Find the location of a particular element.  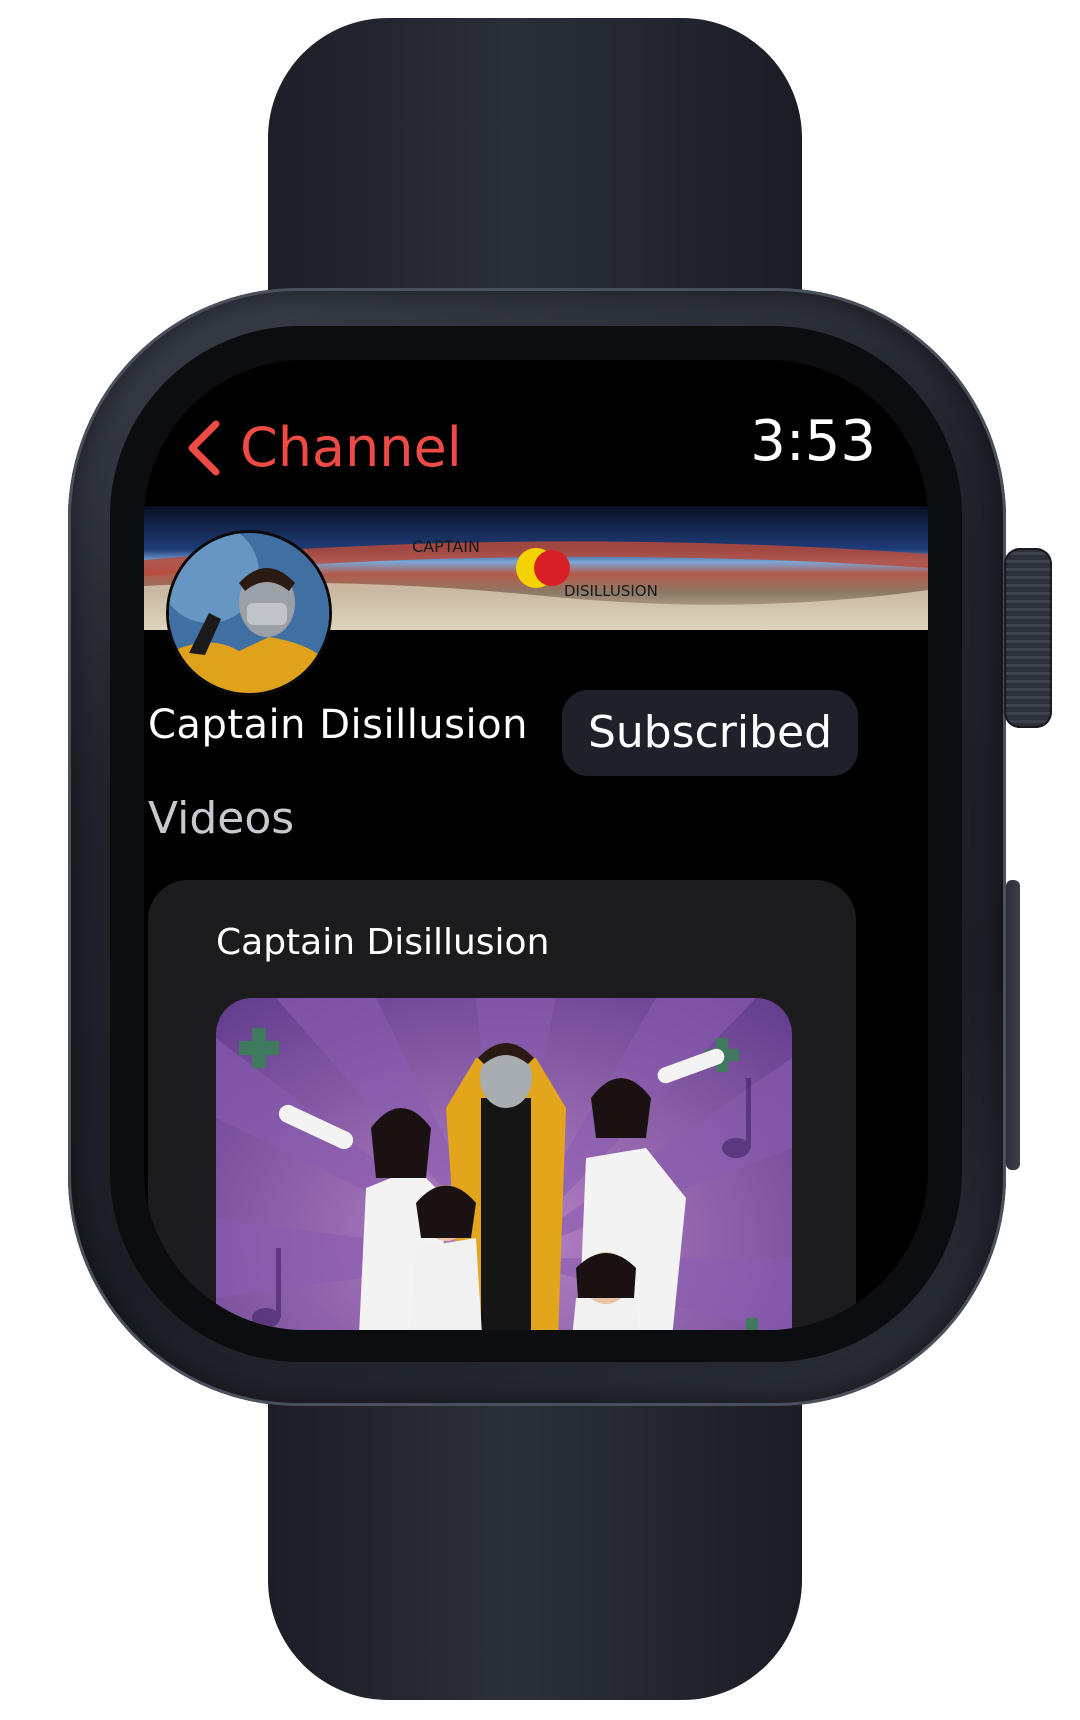

clock-time: 3:53 is located at coordinates (813, 441).